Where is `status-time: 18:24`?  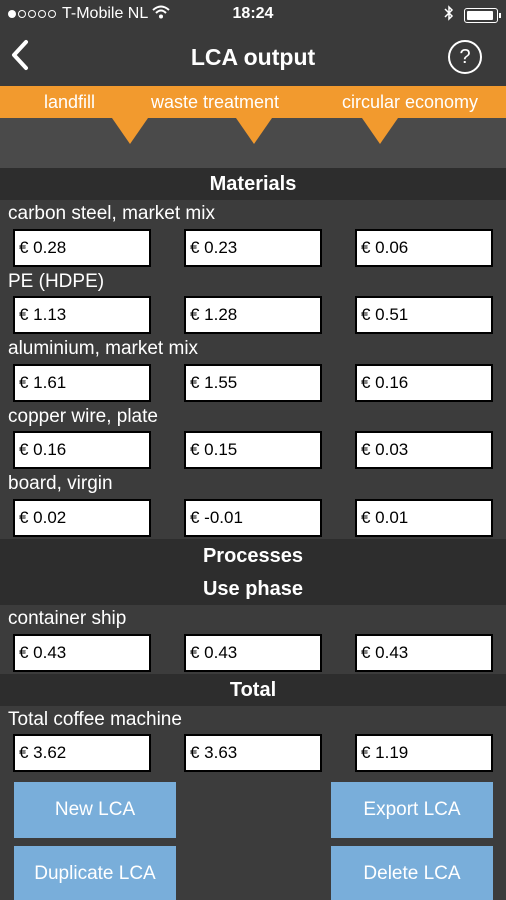
status-time: 18:24 is located at coordinates (253, 13).